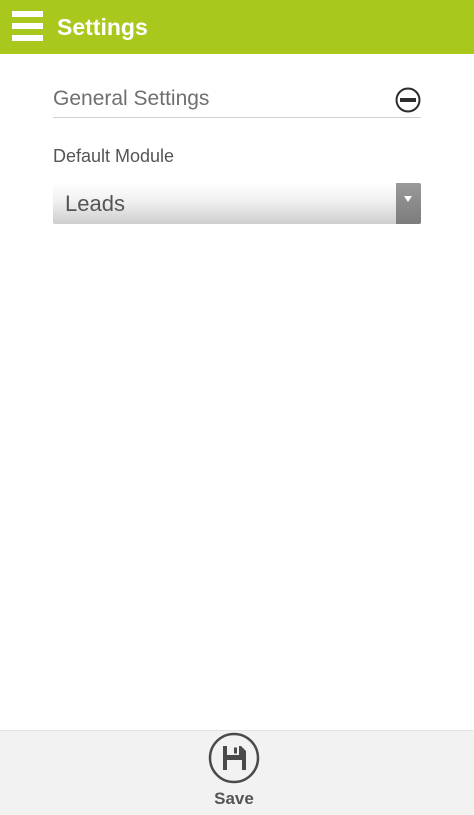 The height and width of the screenshot is (815, 474). I want to click on dropdown-button, so click(408, 203).